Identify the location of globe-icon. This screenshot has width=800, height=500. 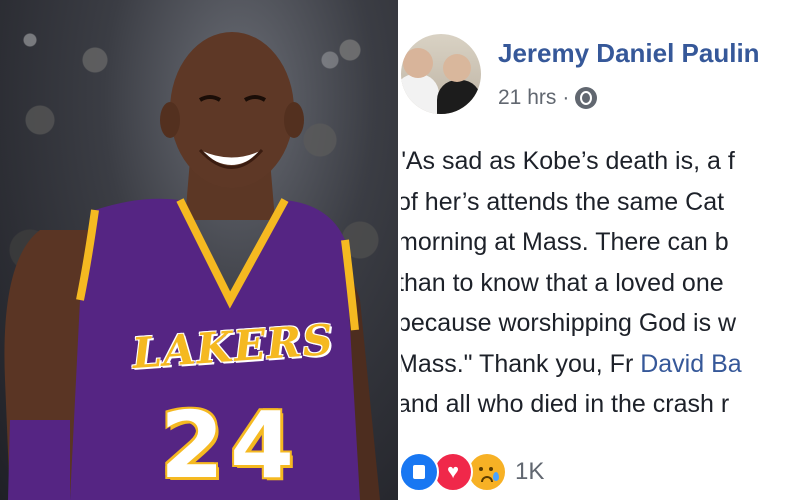
(586, 98).